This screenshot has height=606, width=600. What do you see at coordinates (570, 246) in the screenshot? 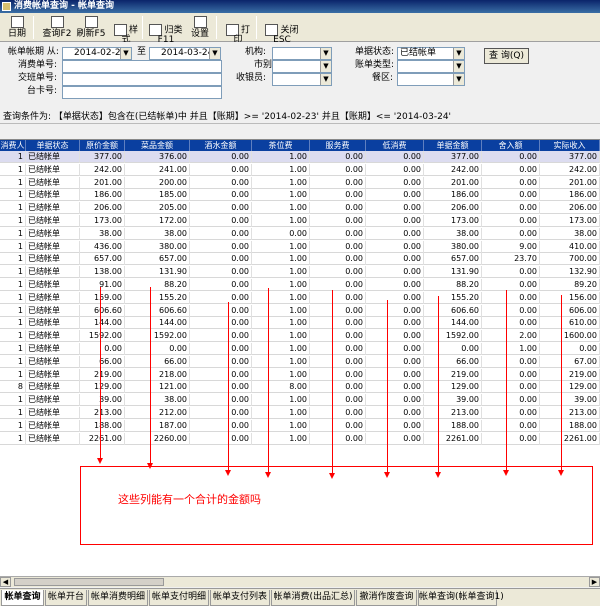
I see `table-cell: 410.00` at bounding box center [570, 246].